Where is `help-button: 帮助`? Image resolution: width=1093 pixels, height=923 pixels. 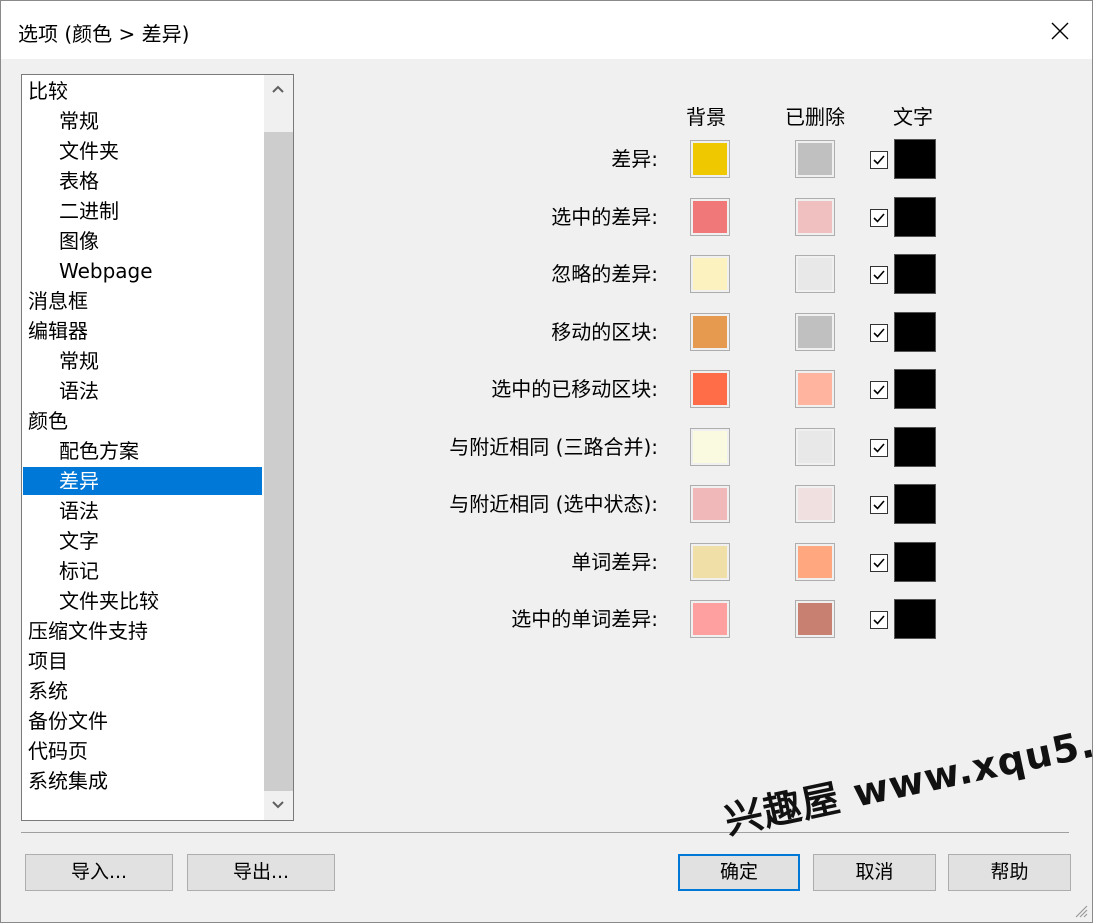 help-button: 帮助 is located at coordinates (1009, 872).